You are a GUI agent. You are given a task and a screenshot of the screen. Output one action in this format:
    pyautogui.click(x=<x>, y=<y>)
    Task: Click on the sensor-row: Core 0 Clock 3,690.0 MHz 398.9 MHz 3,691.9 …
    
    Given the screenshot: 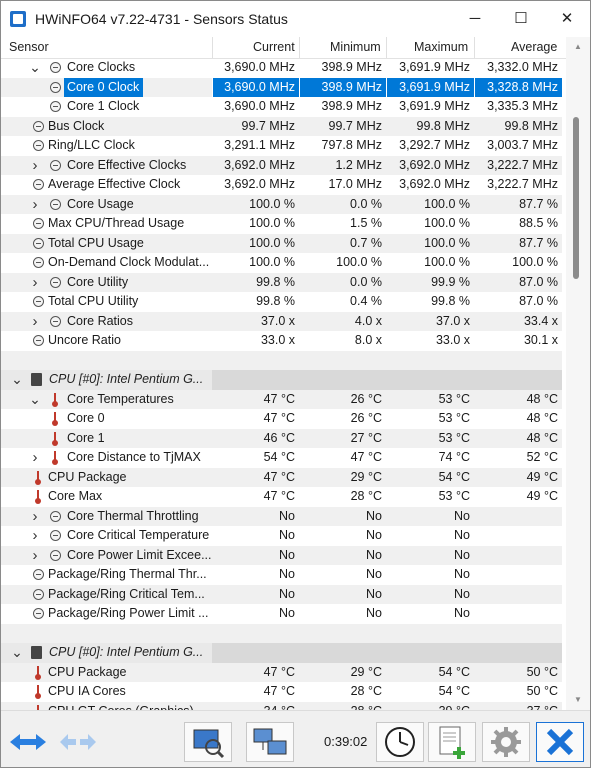 What is the action you would take?
    pyautogui.click(x=281, y=87)
    